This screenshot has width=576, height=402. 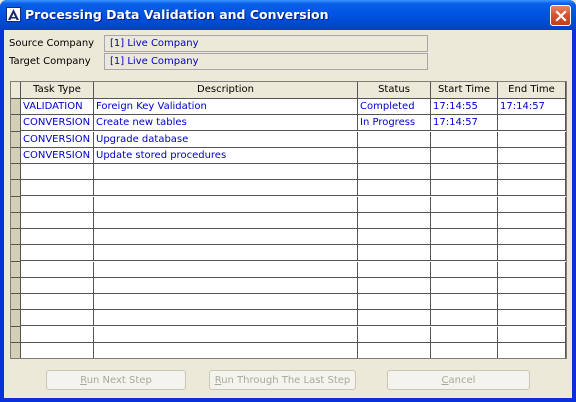 What do you see at coordinates (394, 90) in the screenshot?
I see `column-header-status: Status` at bounding box center [394, 90].